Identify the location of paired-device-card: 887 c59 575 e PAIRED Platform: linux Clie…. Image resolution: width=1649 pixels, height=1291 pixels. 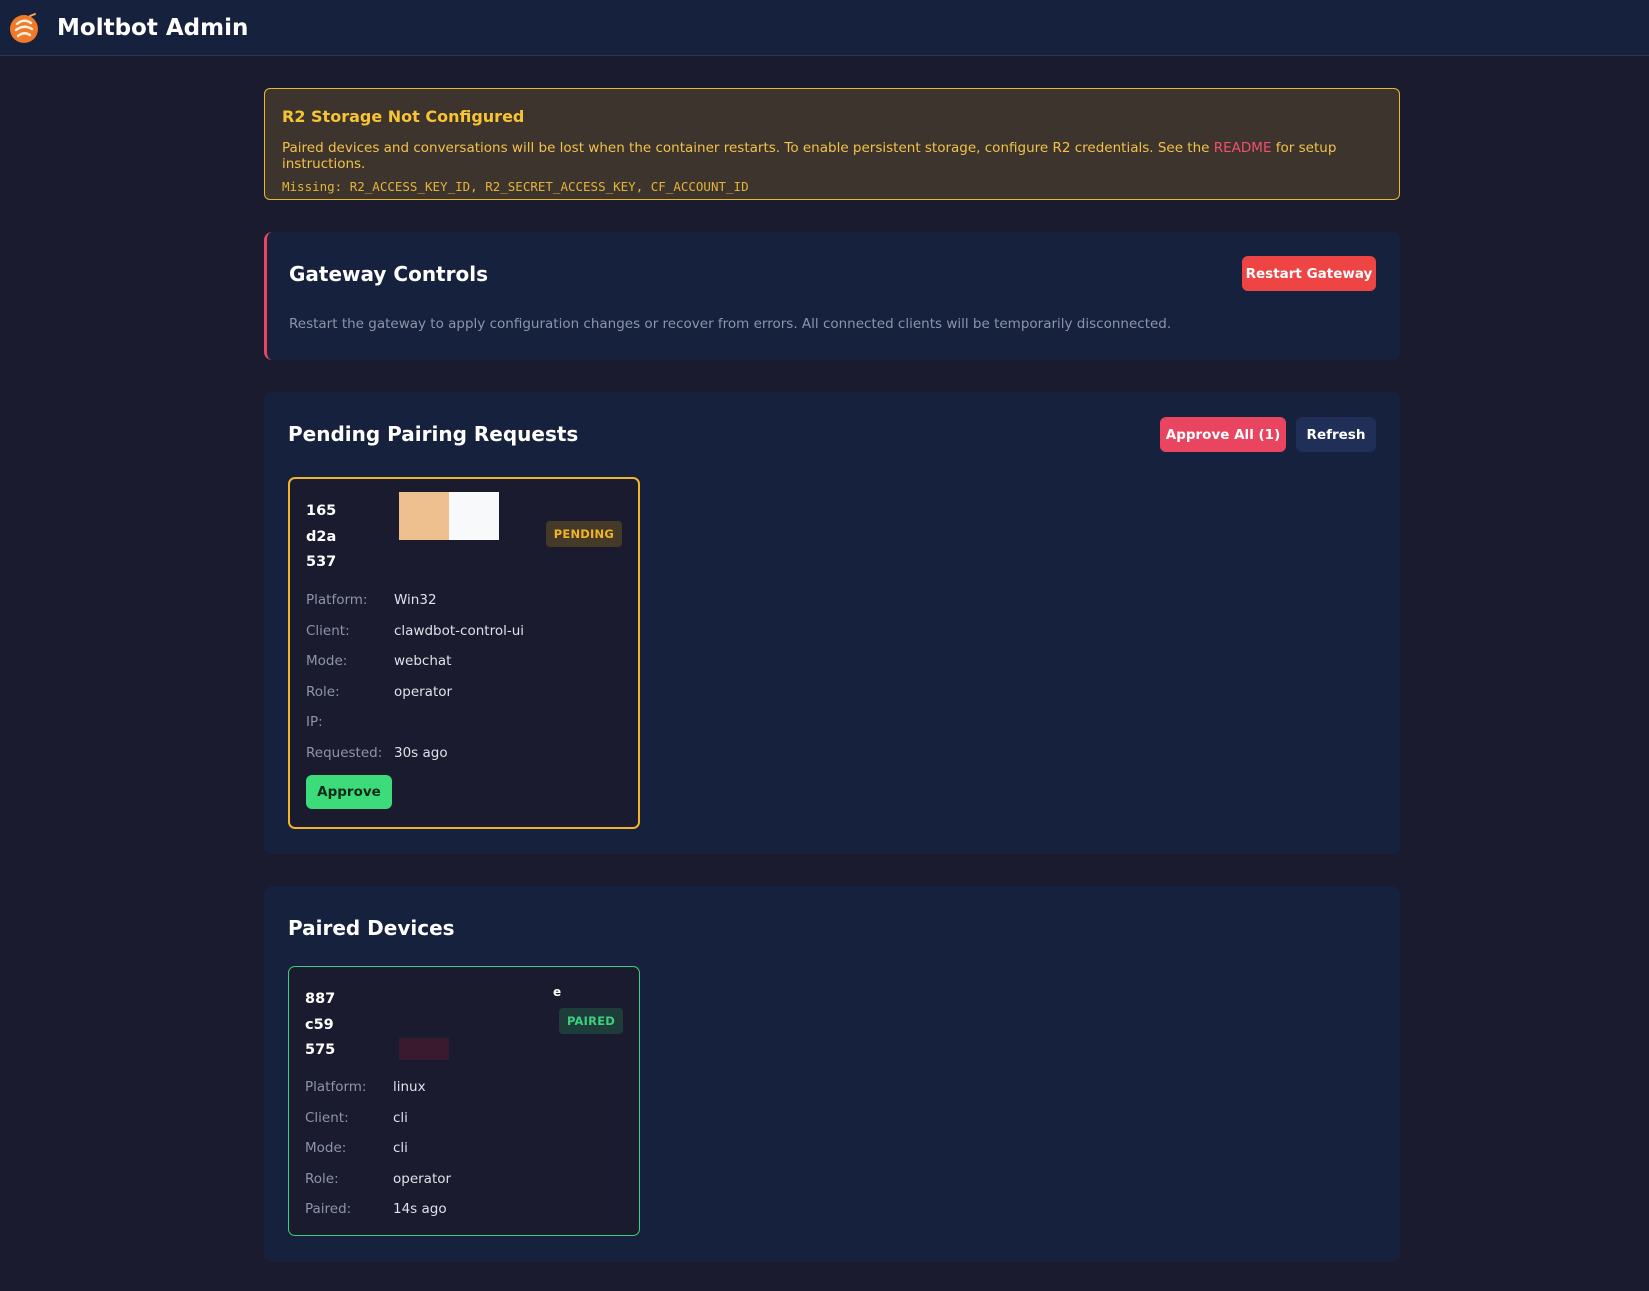
(464, 1101).